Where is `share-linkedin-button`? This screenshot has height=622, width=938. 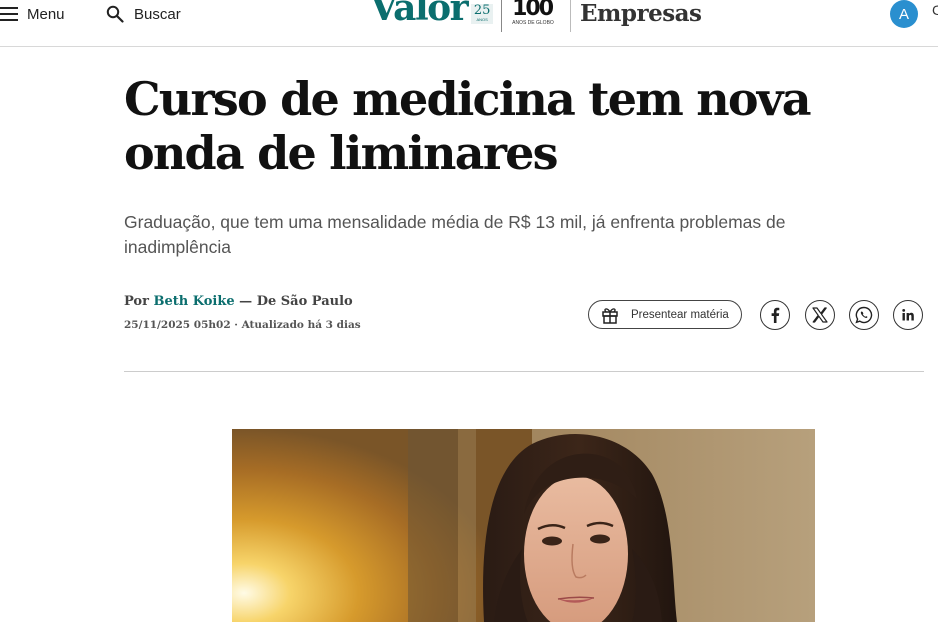 share-linkedin-button is located at coordinates (908, 315).